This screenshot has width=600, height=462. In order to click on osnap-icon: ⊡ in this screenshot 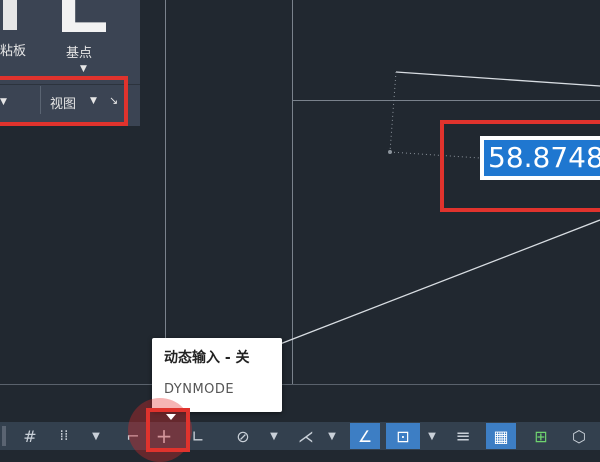, I will do `click(403, 436)`.